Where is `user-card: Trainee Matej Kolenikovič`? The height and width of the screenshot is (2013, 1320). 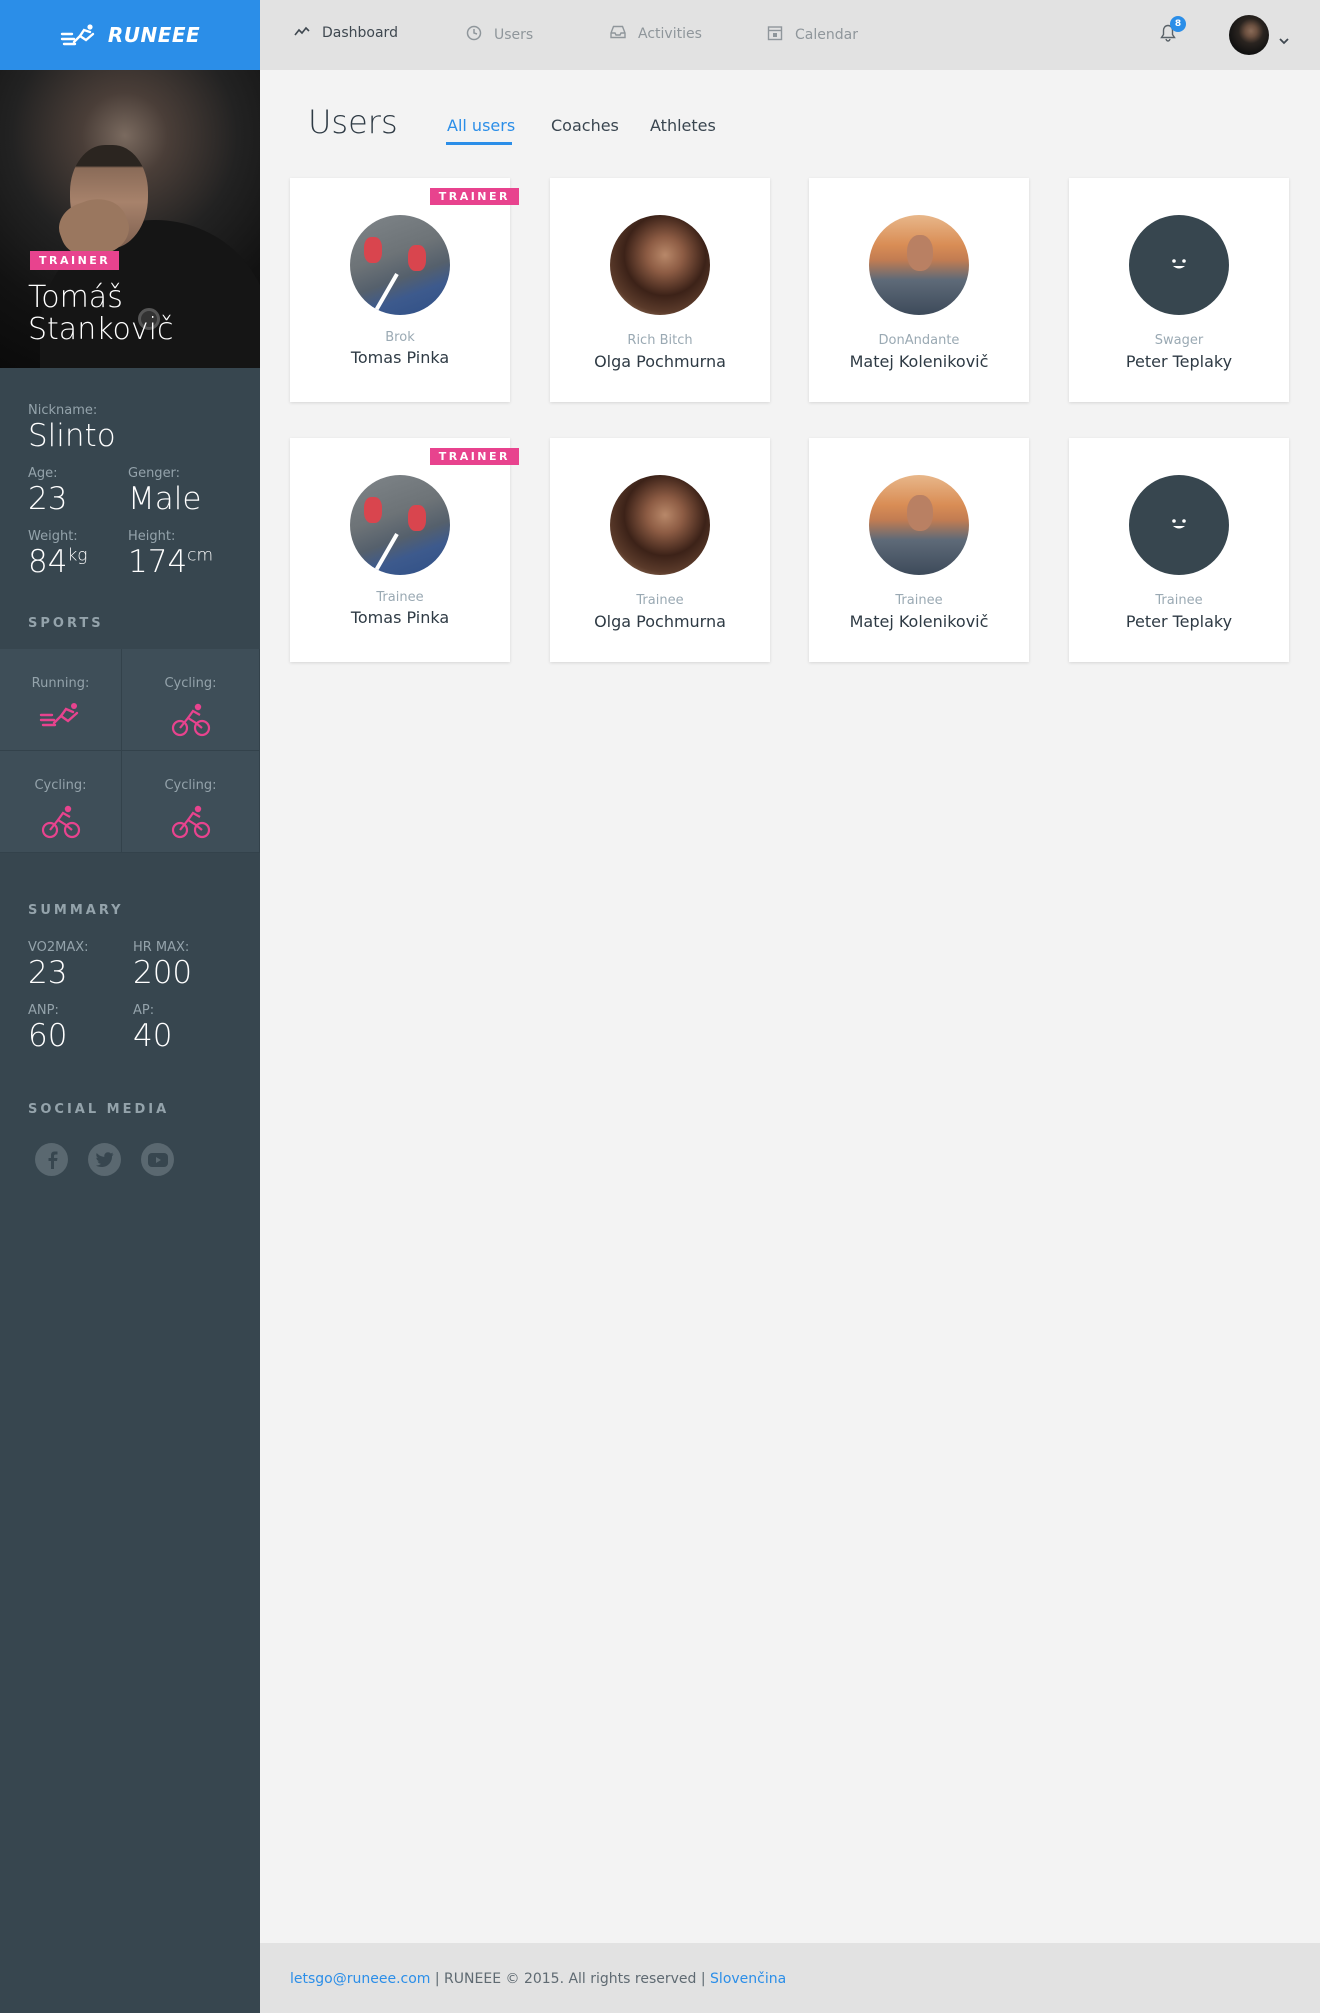 user-card: Trainee Matej Kolenikovič is located at coordinates (919, 550).